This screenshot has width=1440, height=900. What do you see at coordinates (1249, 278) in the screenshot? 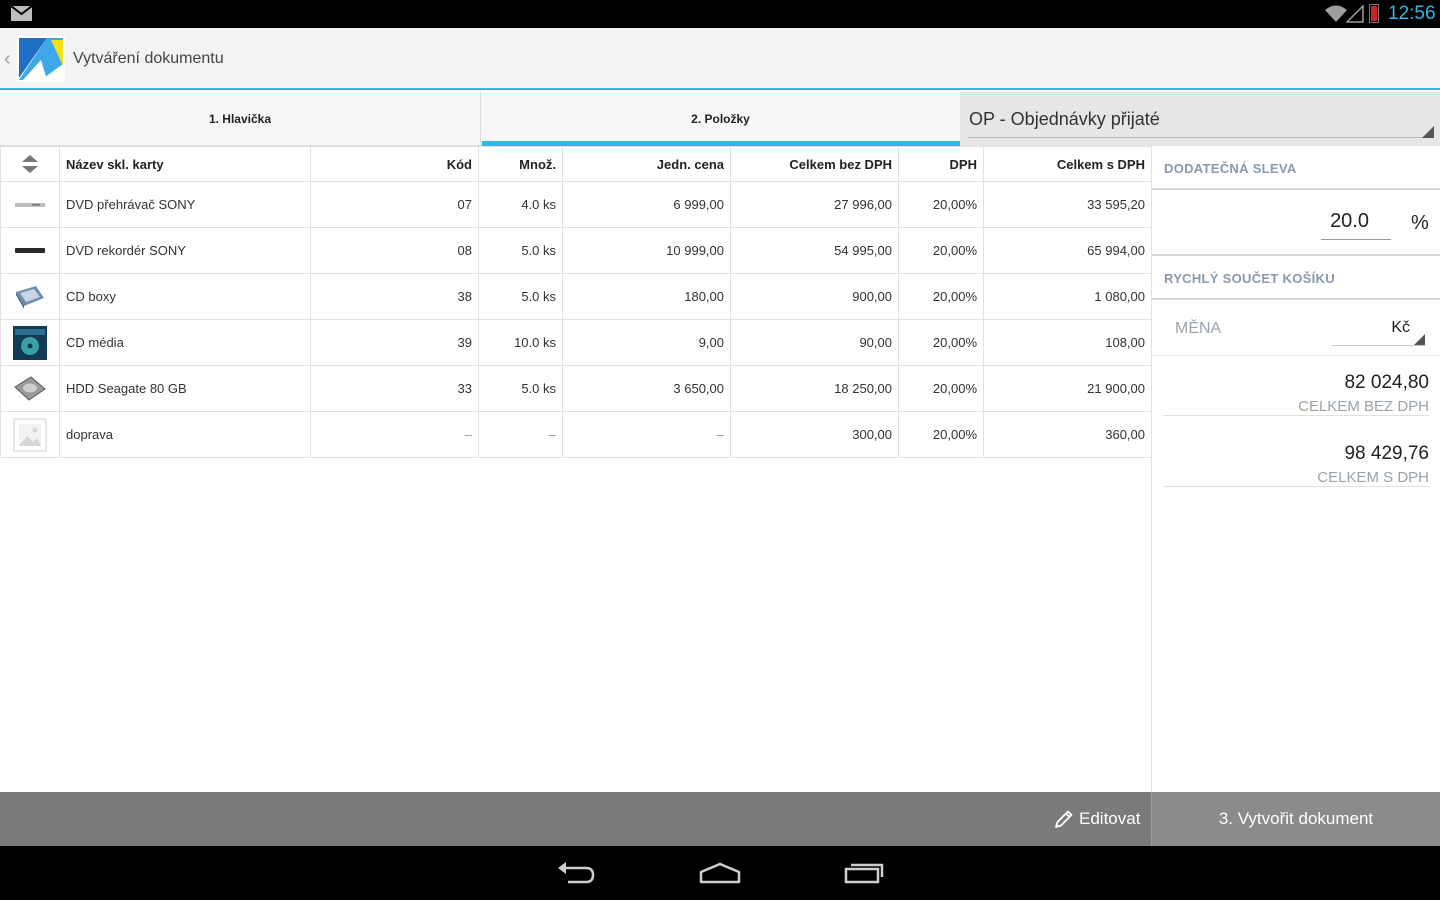
I see `quick-sum-header-label: RYCHLÝ SOUČET KOŠÍKU` at bounding box center [1249, 278].